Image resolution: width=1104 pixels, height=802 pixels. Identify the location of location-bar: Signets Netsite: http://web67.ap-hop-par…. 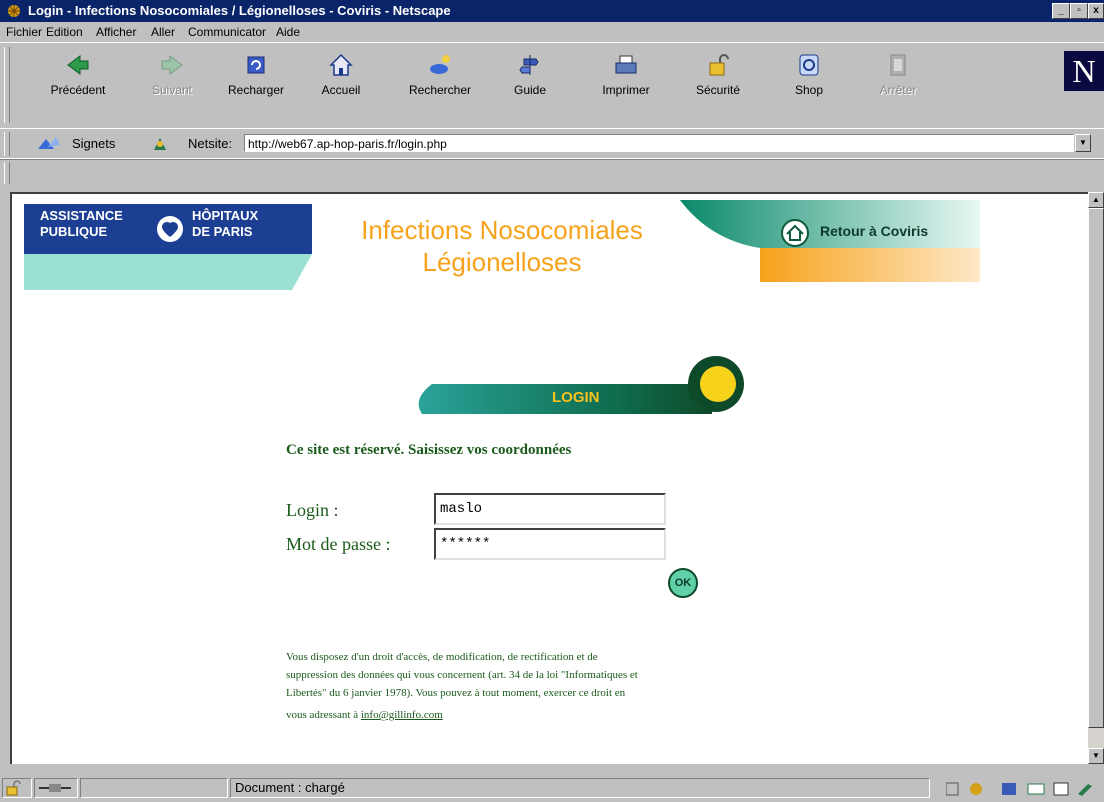
(552, 144).